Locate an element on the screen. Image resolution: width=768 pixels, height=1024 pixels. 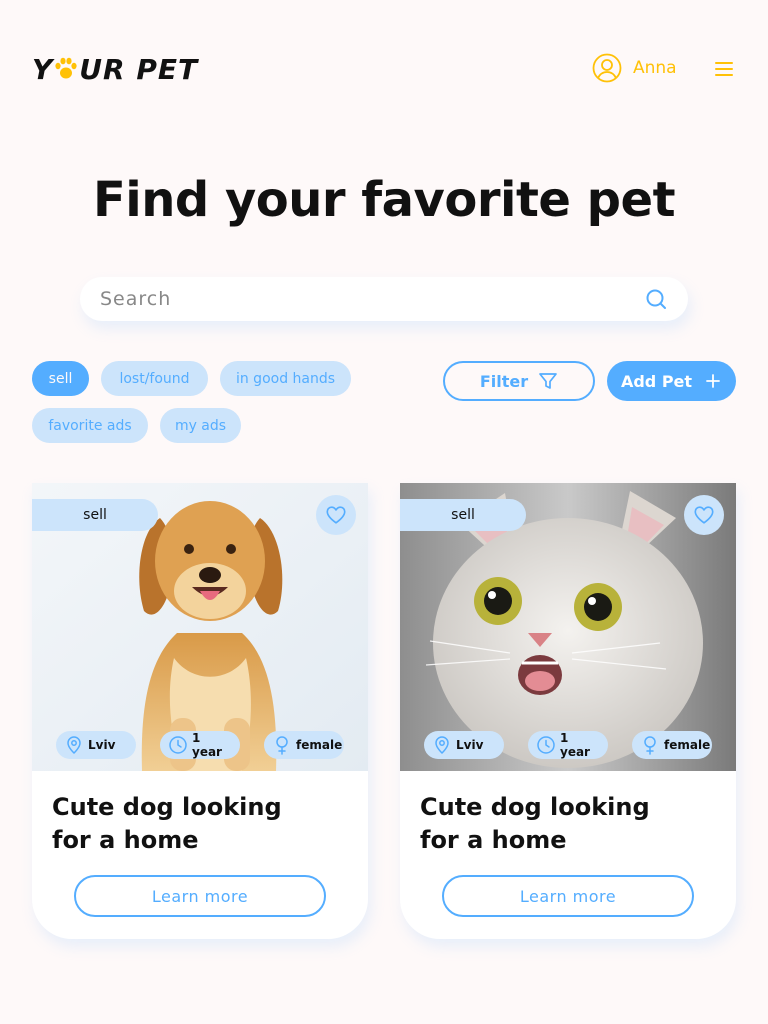
category-in-good-hands: in good hands is located at coordinates (285, 378).